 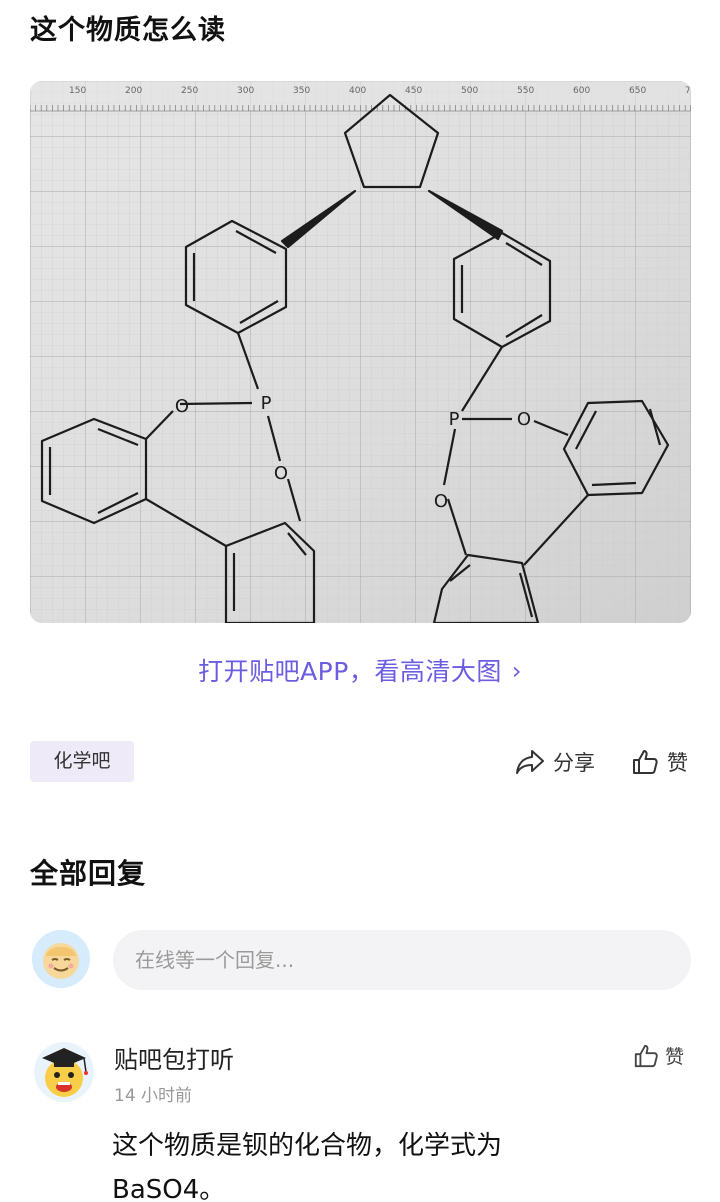 What do you see at coordinates (307, 1166) in the screenshot?
I see `reply-text: 这个物质是钡的化合物，化学式为BaSO4。` at bounding box center [307, 1166].